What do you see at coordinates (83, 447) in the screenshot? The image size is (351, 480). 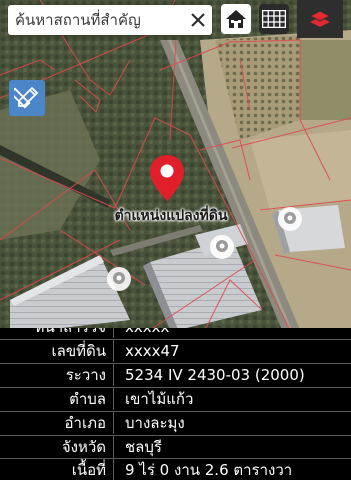 I see `info-label: จังหวัด` at bounding box center [83, 447].